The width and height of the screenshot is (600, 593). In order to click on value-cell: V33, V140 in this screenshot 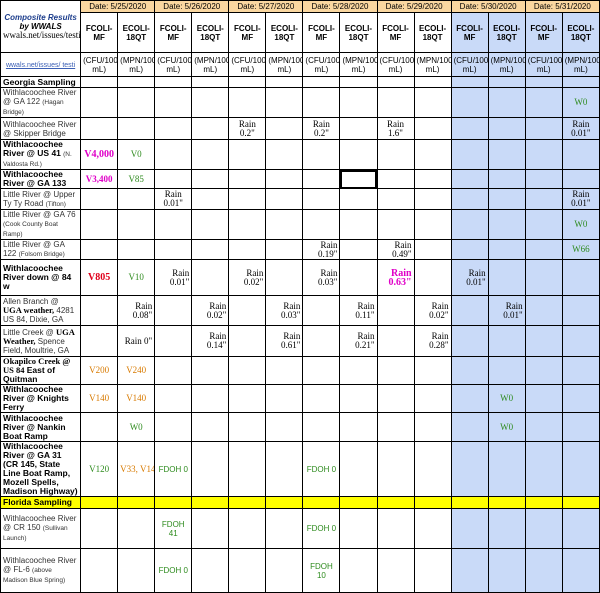, I will do `click(136, 469)`.